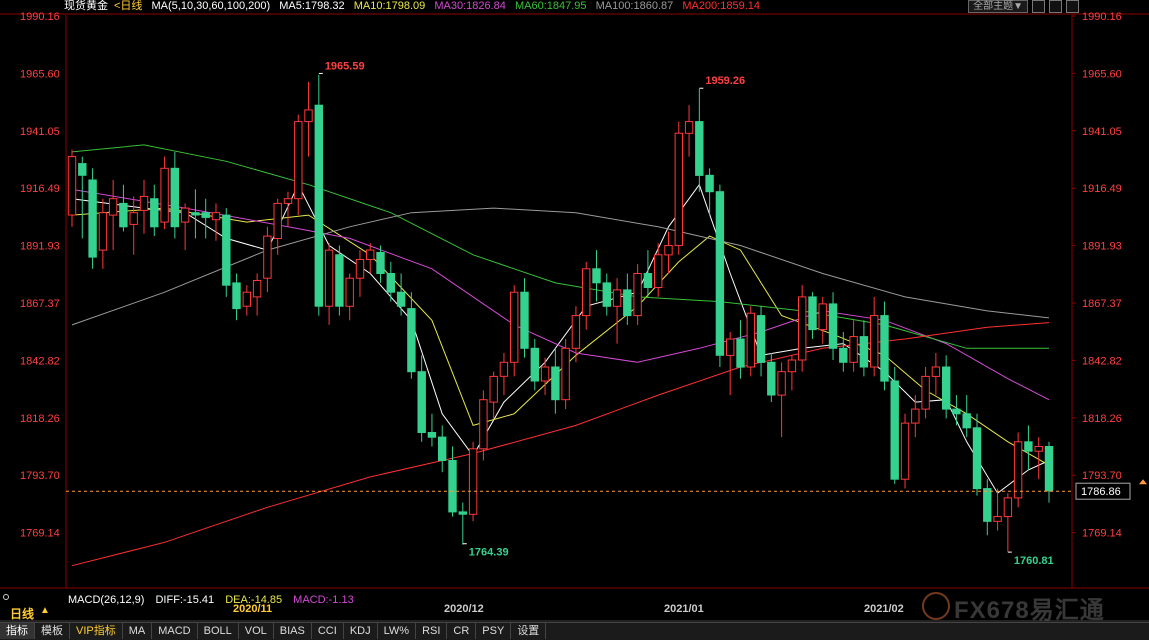  I want to click on restore-icon, so click(1055, 6).